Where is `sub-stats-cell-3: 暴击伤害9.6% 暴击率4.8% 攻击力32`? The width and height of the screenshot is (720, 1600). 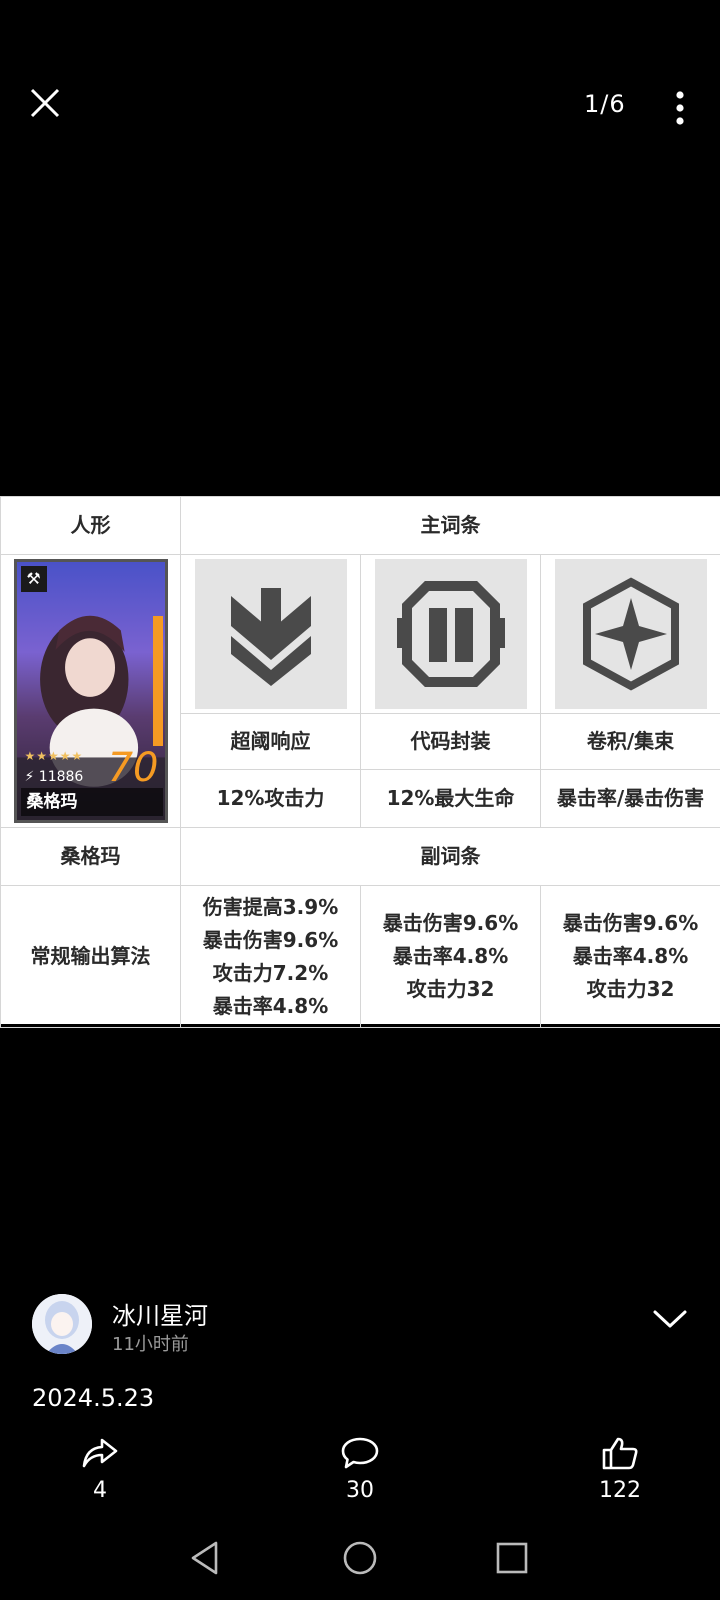 sub-stats-cell-3: 暴击伤害9.6% 暴击率4.8% 攻击力32 is located at coordinates (629, 956).